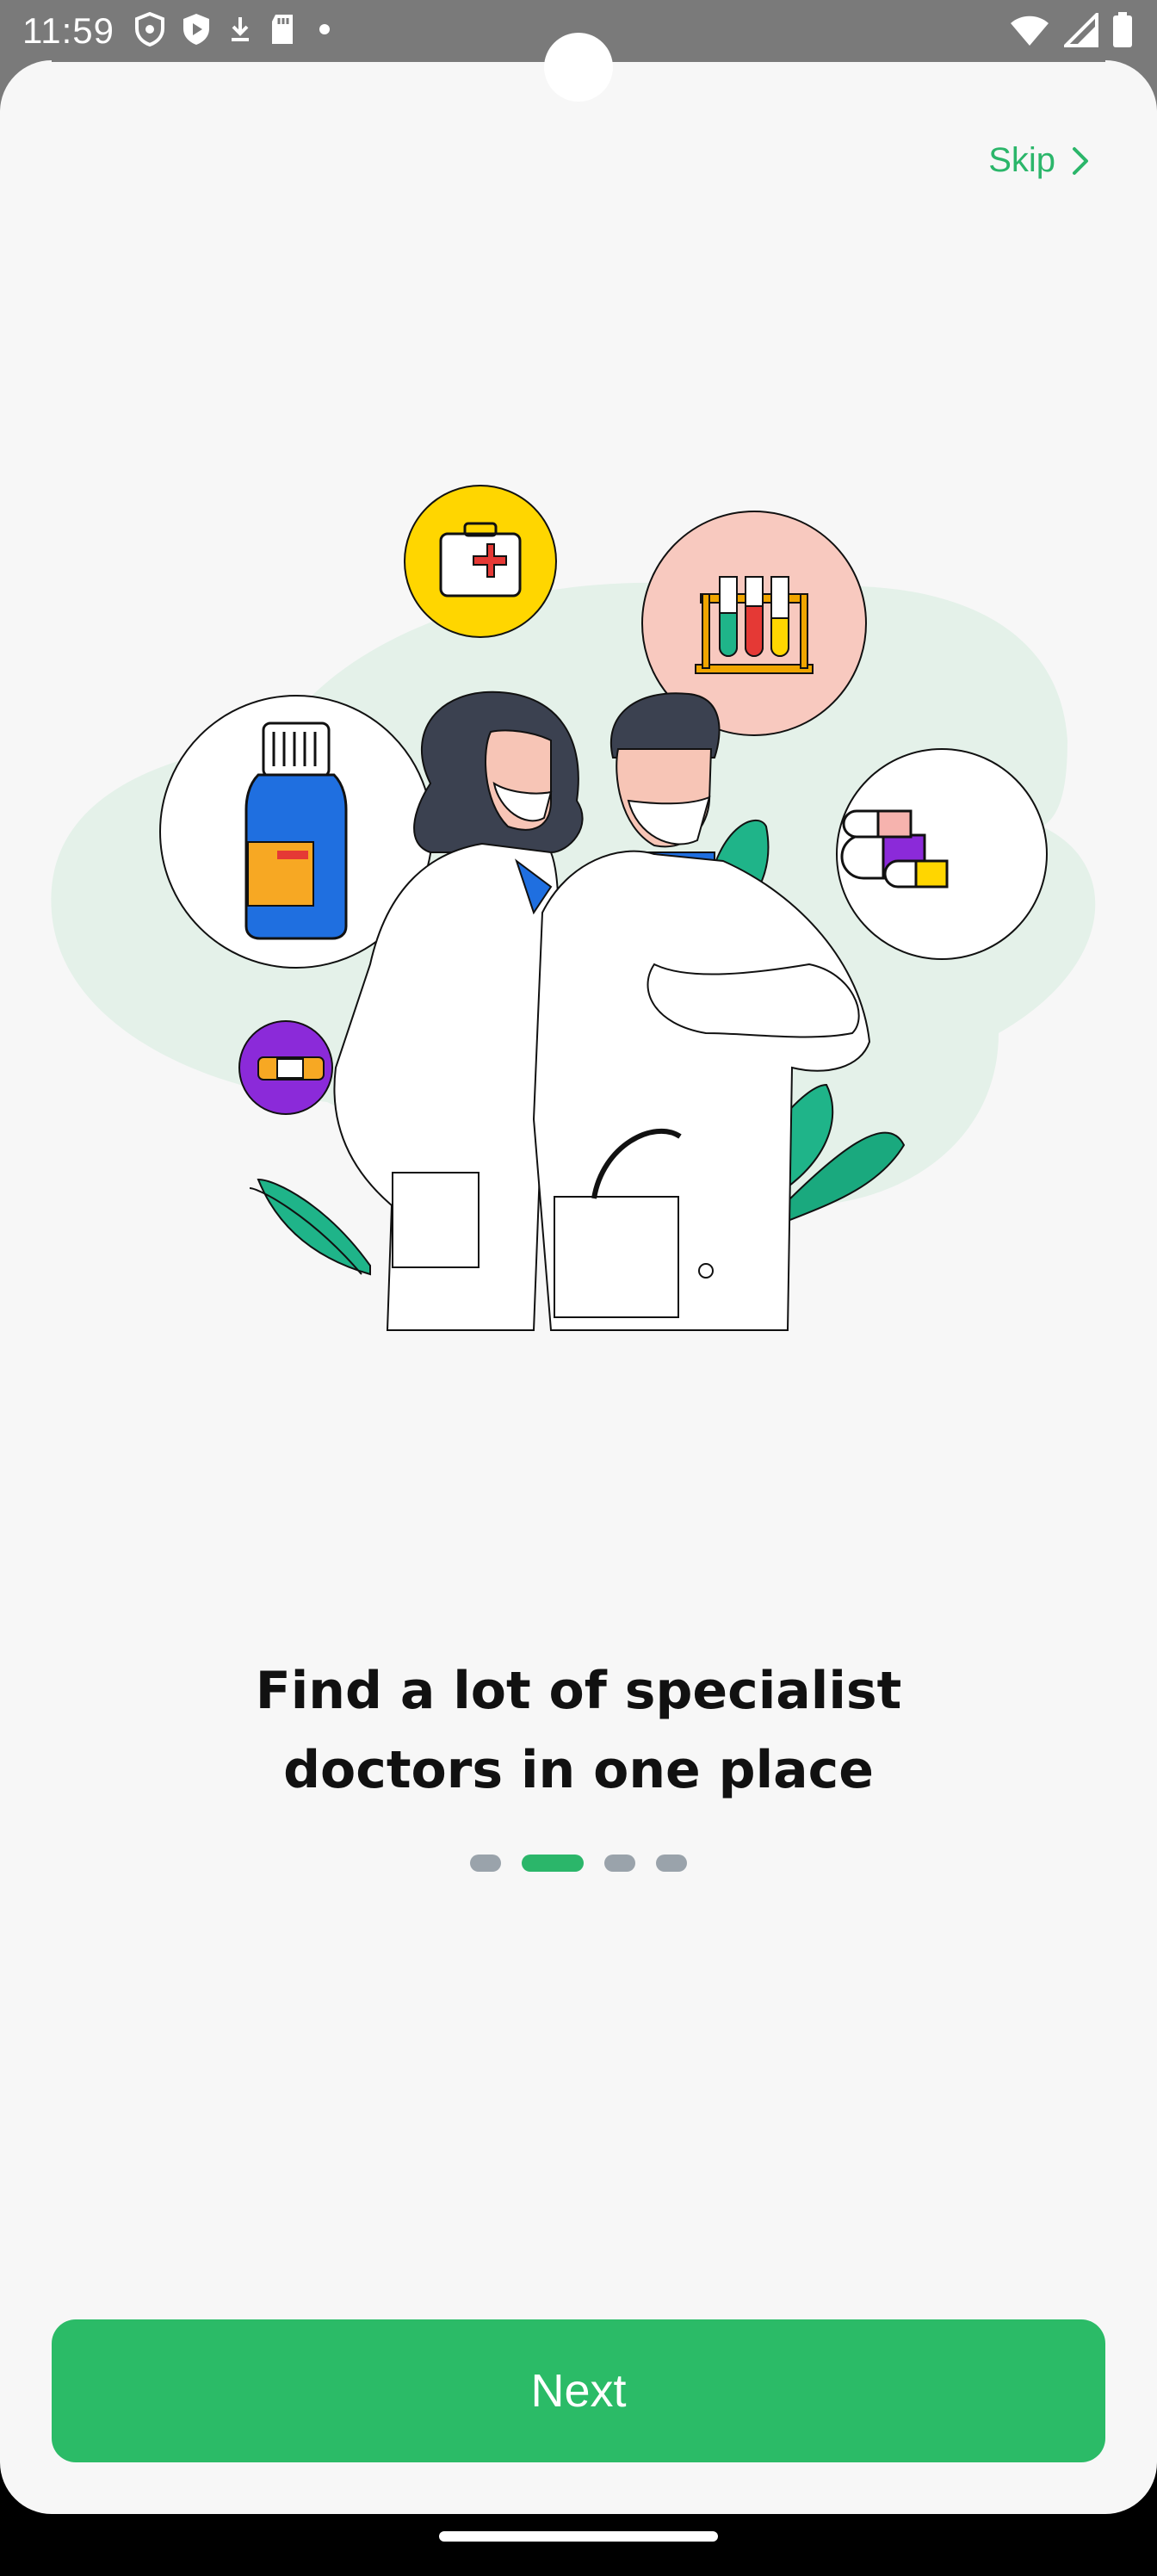 This screenshot has width=1157, height=2576. I want to click on camera-cutout, so click(579, 67).